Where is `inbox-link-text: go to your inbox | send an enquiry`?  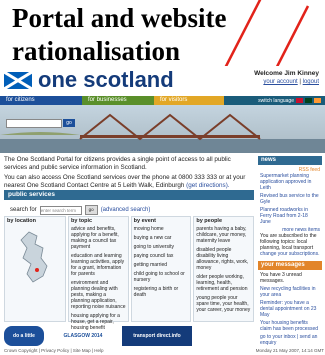
inbox-link-text: go to your inbox | send an enquiry is located at coordinates (288, 340).